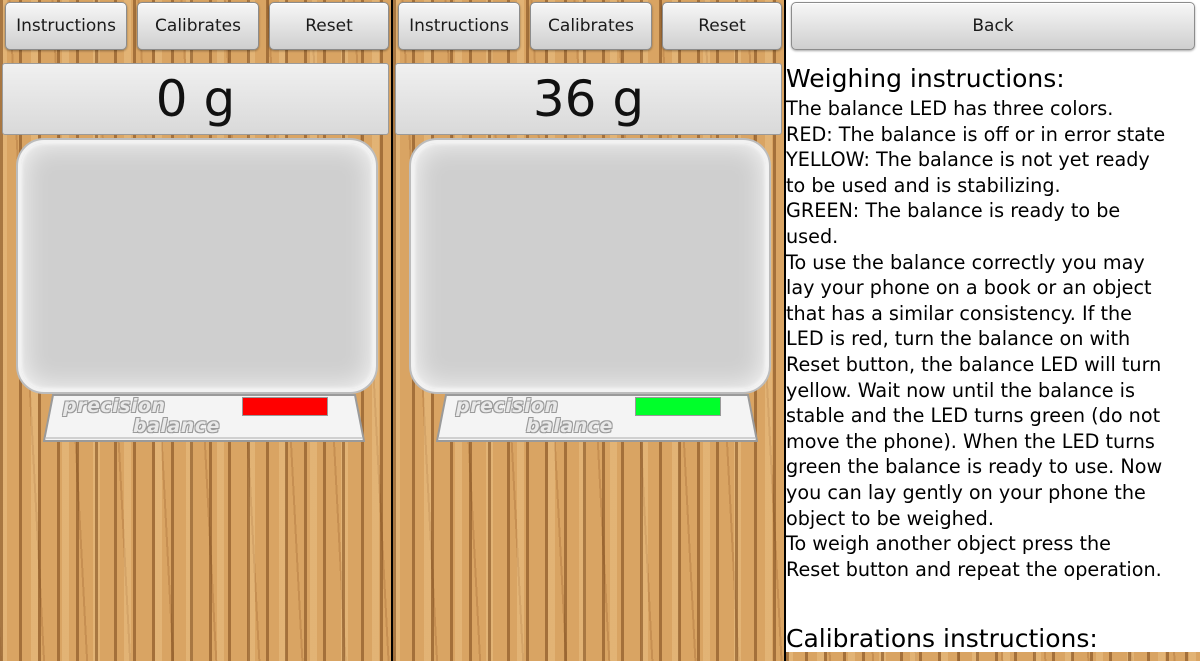  What do you see at coordinates (973, 416) in the screenshot?
I see `instruction-line: stable and the LED turns green (do not` at bounding box center [973, 416].